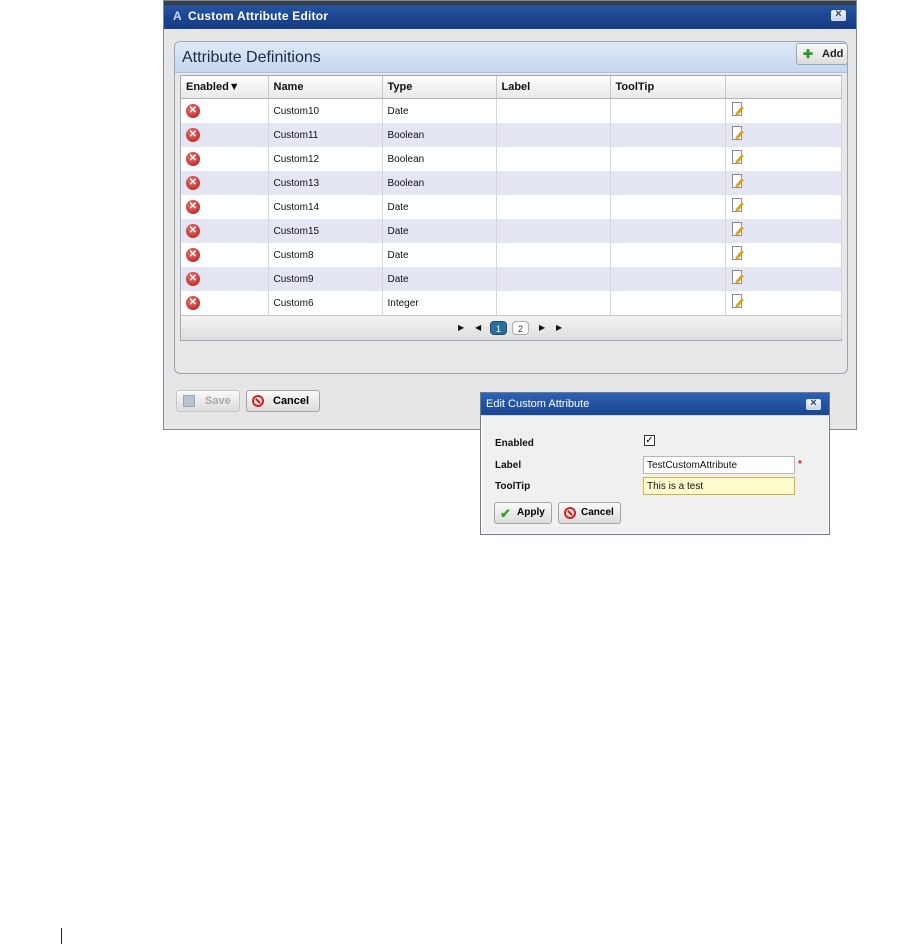 The height and width of the screenshot is (944, 900). What do you see at coordinates (511, 303) in the screenshot?
I see `table-row: ✕ Custom6 Integer` at bounding box center [511, 303].